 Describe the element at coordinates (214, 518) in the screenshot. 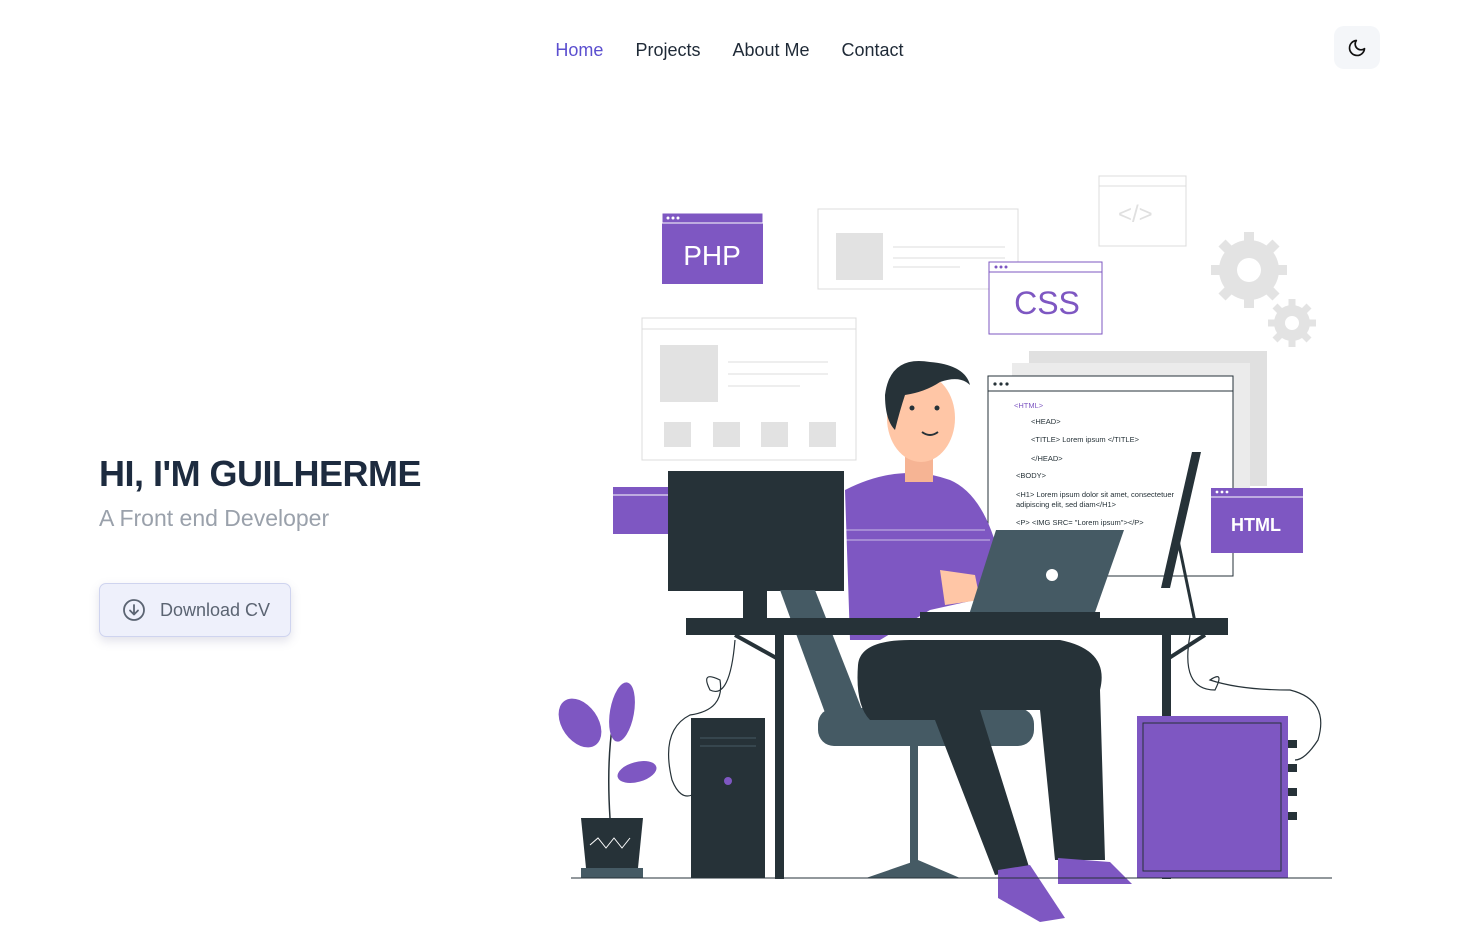

I see `hero-subtitle: A Front end Developer` at that location.